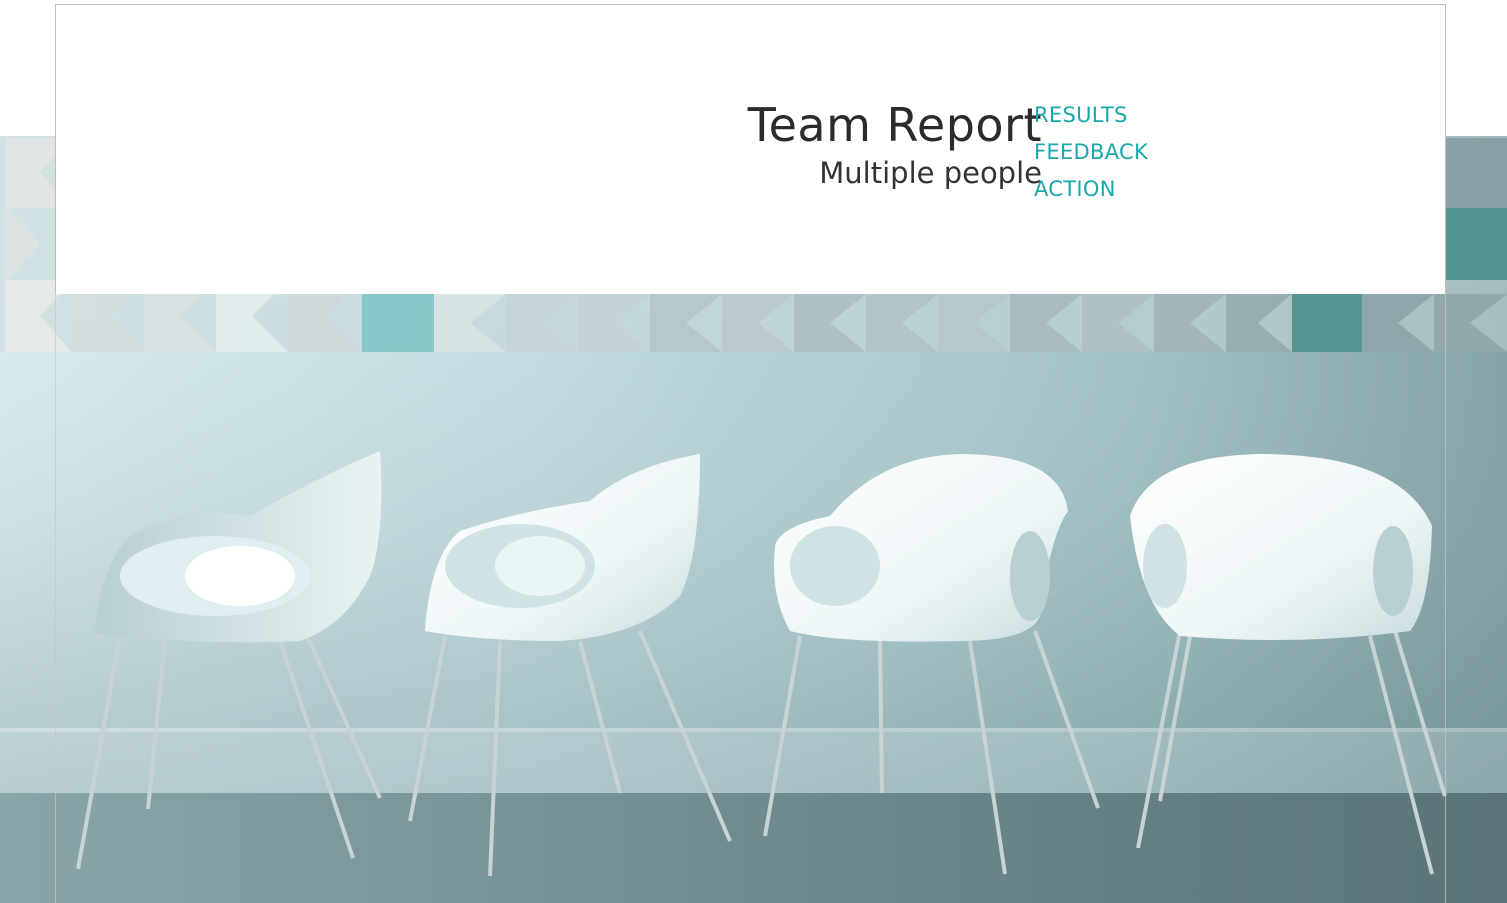 This screenshot has width=1507, height=903. Describe the element at coordinates (894, 125) in the screenshot. I see `page-title: Team Report` at that location.